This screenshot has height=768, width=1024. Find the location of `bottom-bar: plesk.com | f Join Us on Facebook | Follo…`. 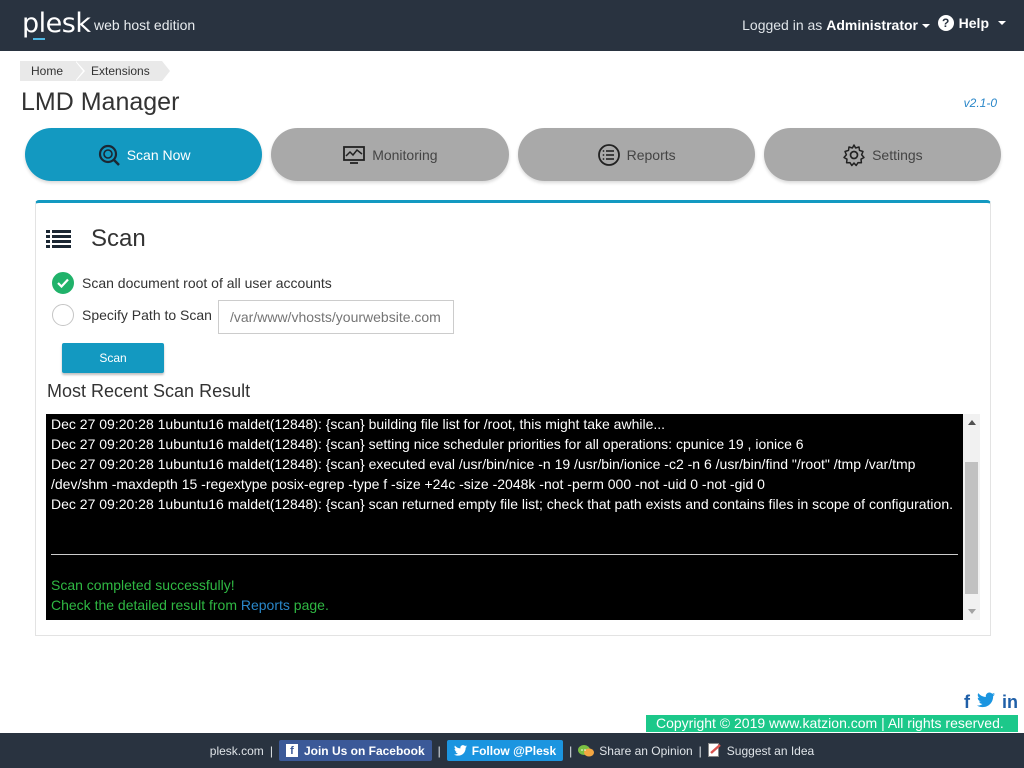

bottom-bar: plesk.com | f Join Us on Facebook | Follo… is located at coordinates (512, 750).